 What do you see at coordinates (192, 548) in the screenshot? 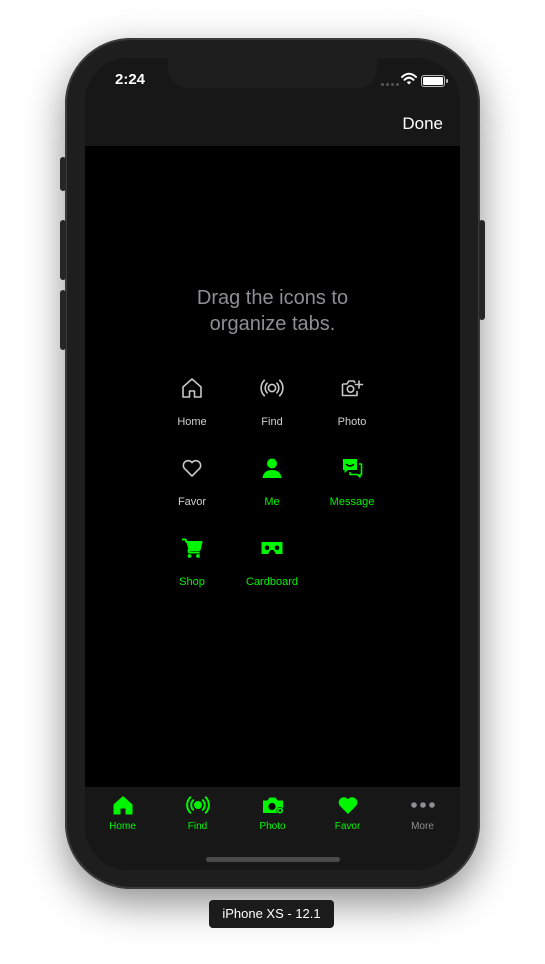
I see `cart-icon` at bounding box center [192, 548].